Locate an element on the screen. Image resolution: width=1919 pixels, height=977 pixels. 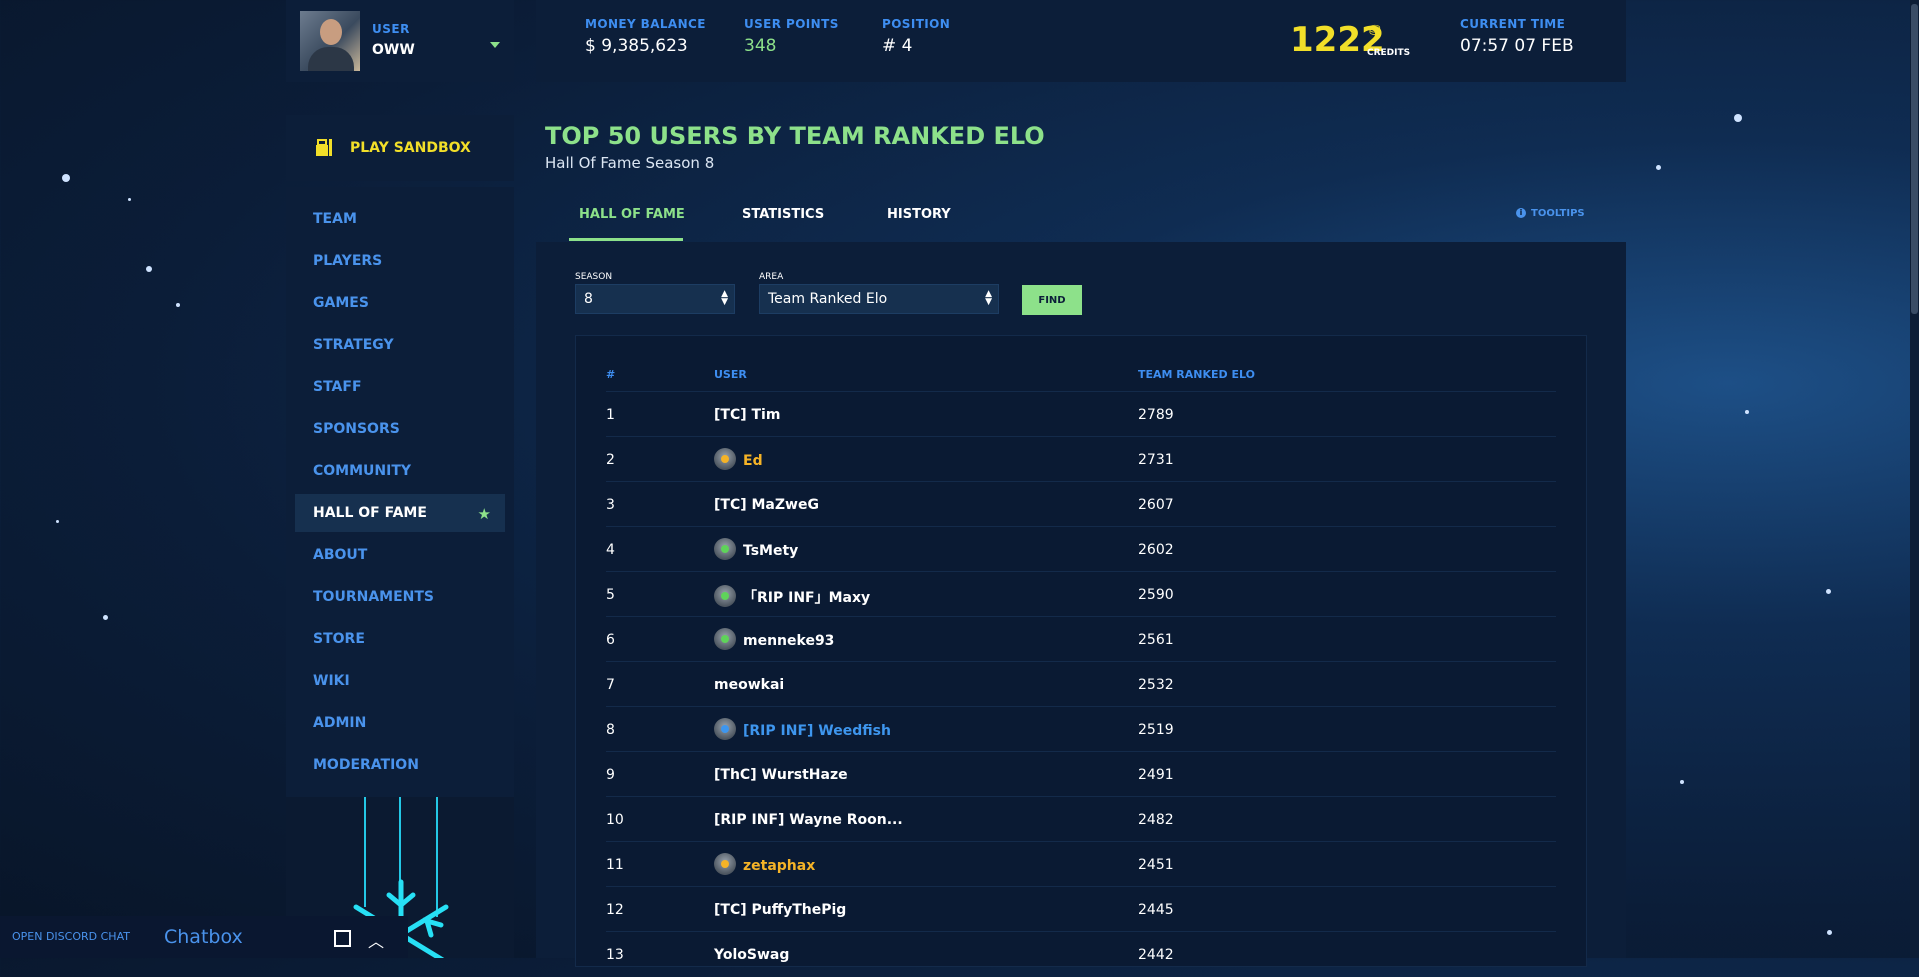
table-row: 1 [TC] Tim 2789 is located at coordinates (1081, 414).